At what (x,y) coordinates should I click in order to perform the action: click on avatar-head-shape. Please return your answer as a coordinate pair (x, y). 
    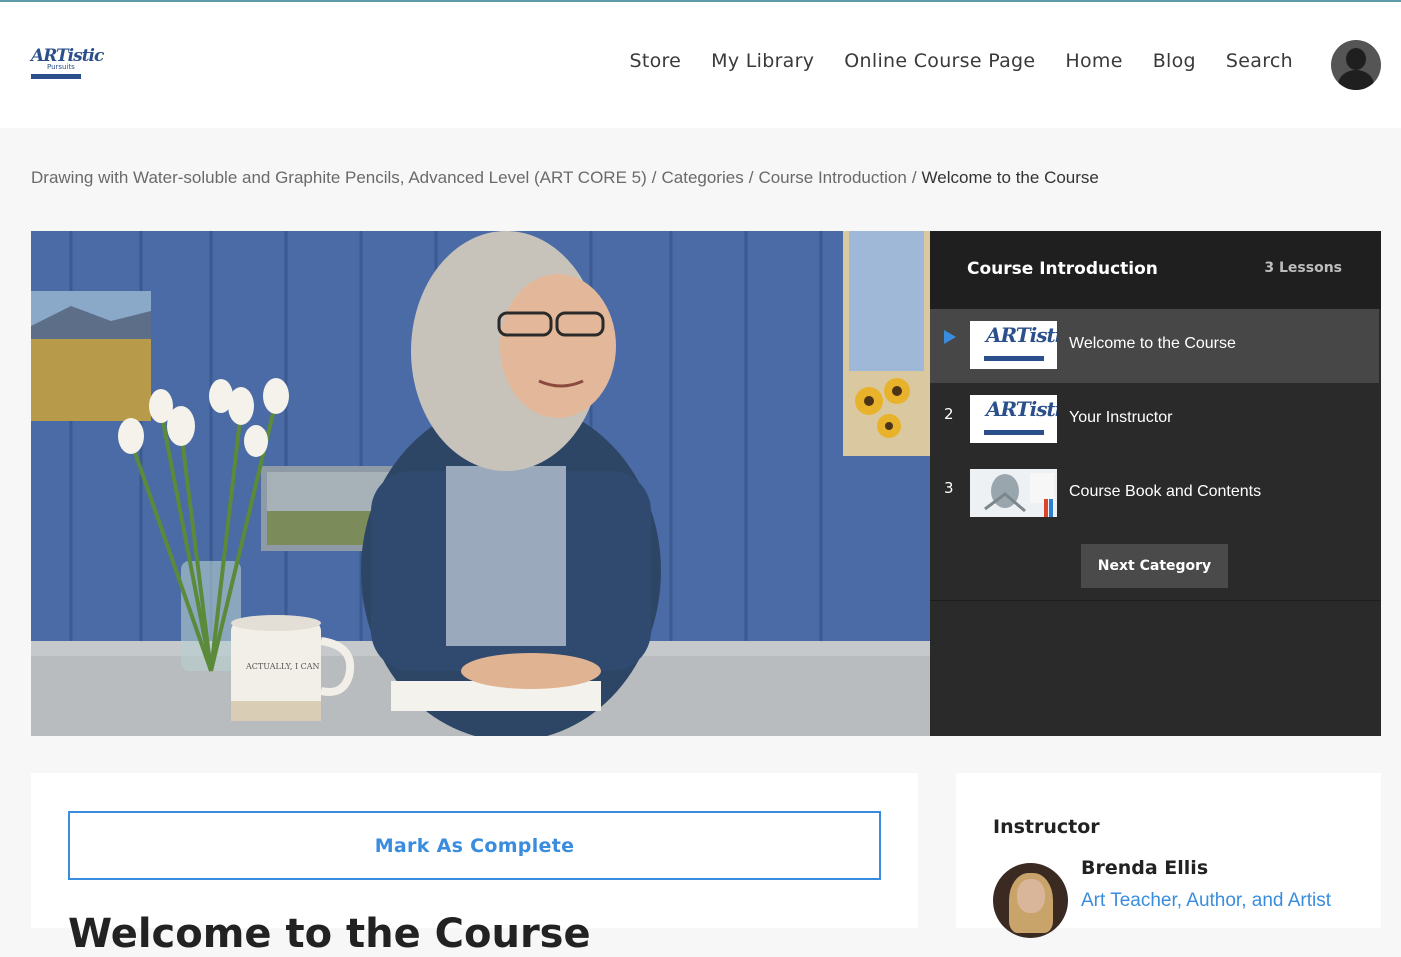
    Looking at the image, I should click on (1356, 59).